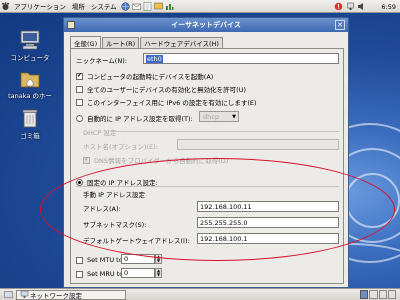  I want to click on checkbox-set-mtu: Set MTU to:, so click(100, 260).